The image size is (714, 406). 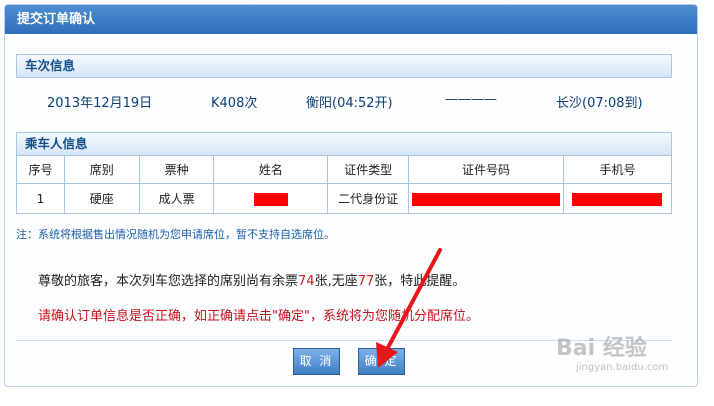 I want to click on cancel-button: 取 消, so click(x=316, y=361).